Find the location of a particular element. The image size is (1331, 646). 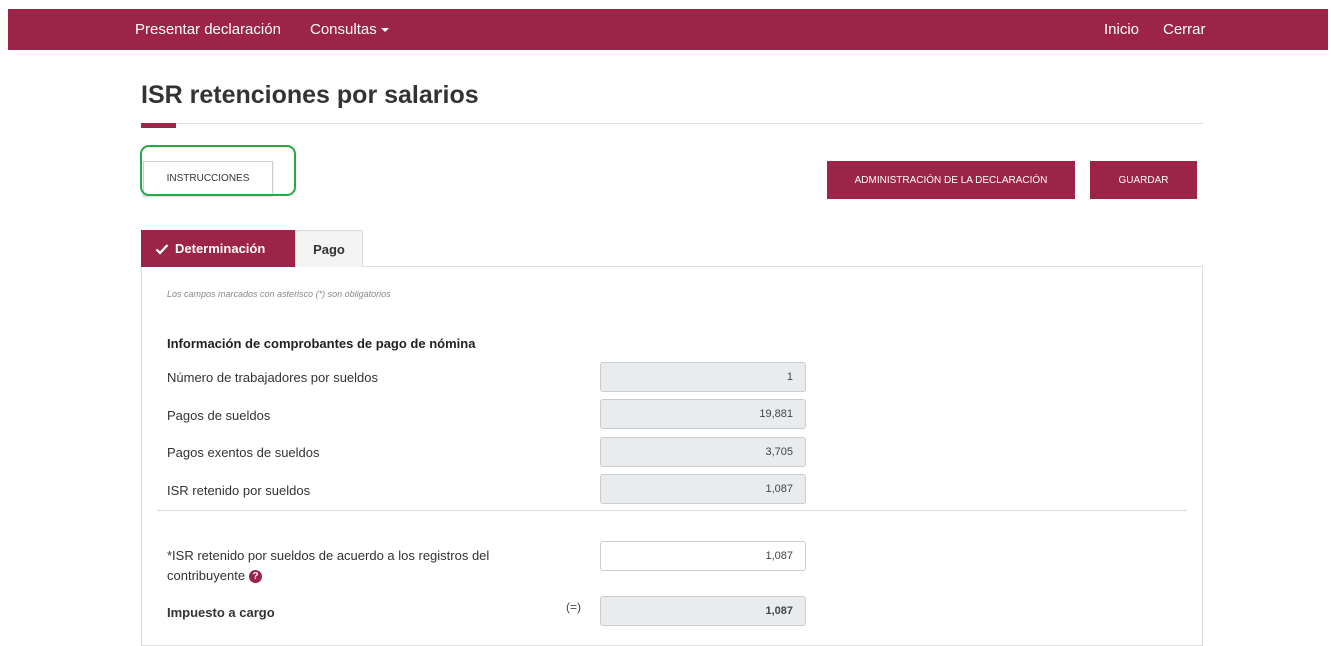

title-accent-bar is located at coordinates (158, 125).